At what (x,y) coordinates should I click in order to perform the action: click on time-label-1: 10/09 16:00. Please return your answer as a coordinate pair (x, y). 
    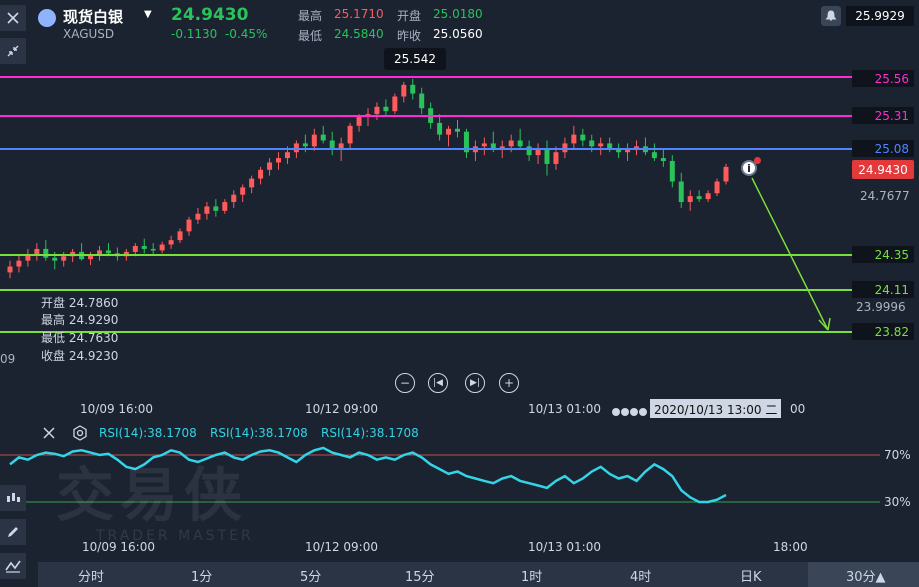
    Looking at the image, I should click on (116, 409).